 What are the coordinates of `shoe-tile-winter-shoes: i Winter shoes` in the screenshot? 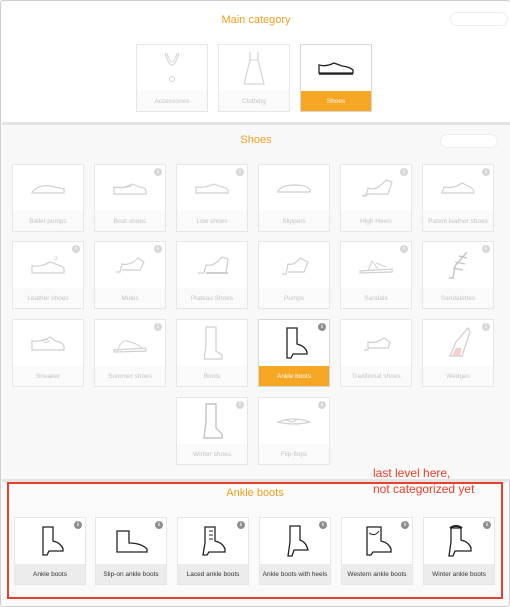 It's located at (212, 431).